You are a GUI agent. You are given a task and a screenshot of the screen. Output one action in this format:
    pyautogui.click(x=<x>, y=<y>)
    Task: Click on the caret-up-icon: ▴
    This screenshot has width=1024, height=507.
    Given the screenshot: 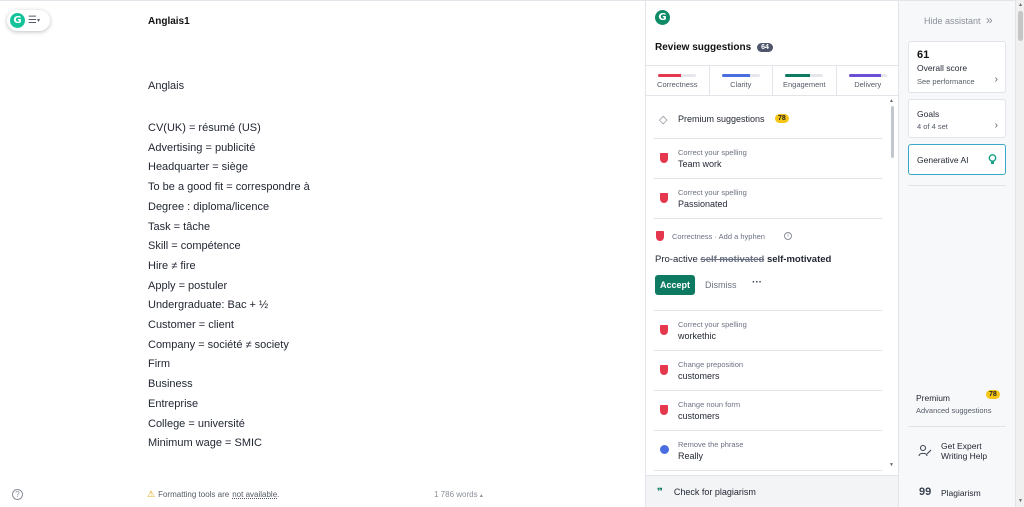 What is the action you would take?
    pyautogui.click(x=481, y=496)
    